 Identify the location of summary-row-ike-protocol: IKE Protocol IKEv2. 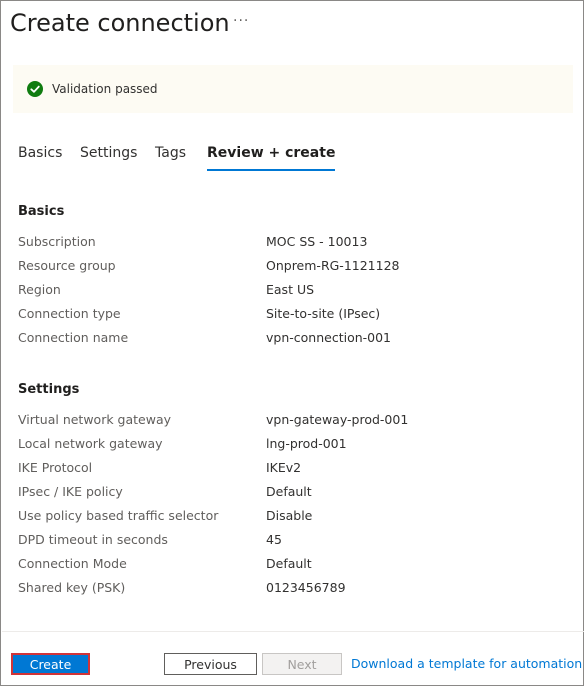
(298, 472).